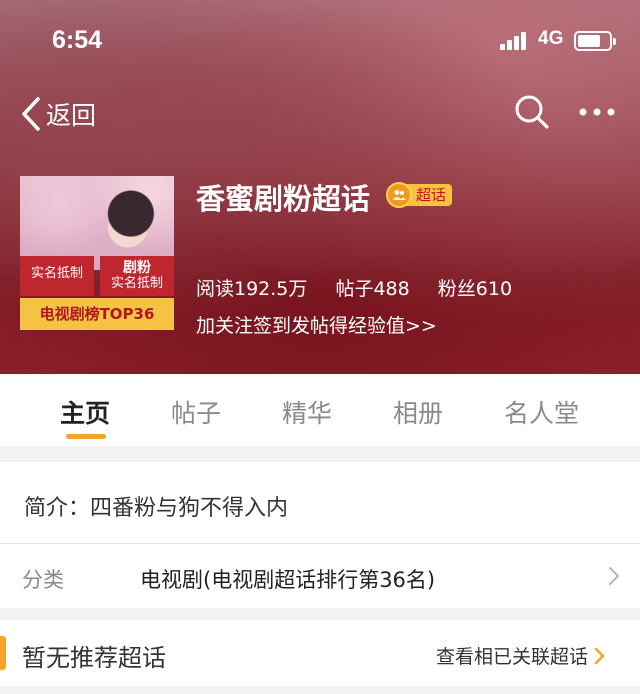 The width and height of the screenshot is (640, 694). I want to click on intro-row: 简介：四番粉与狗不得入内, so click(320, 503).